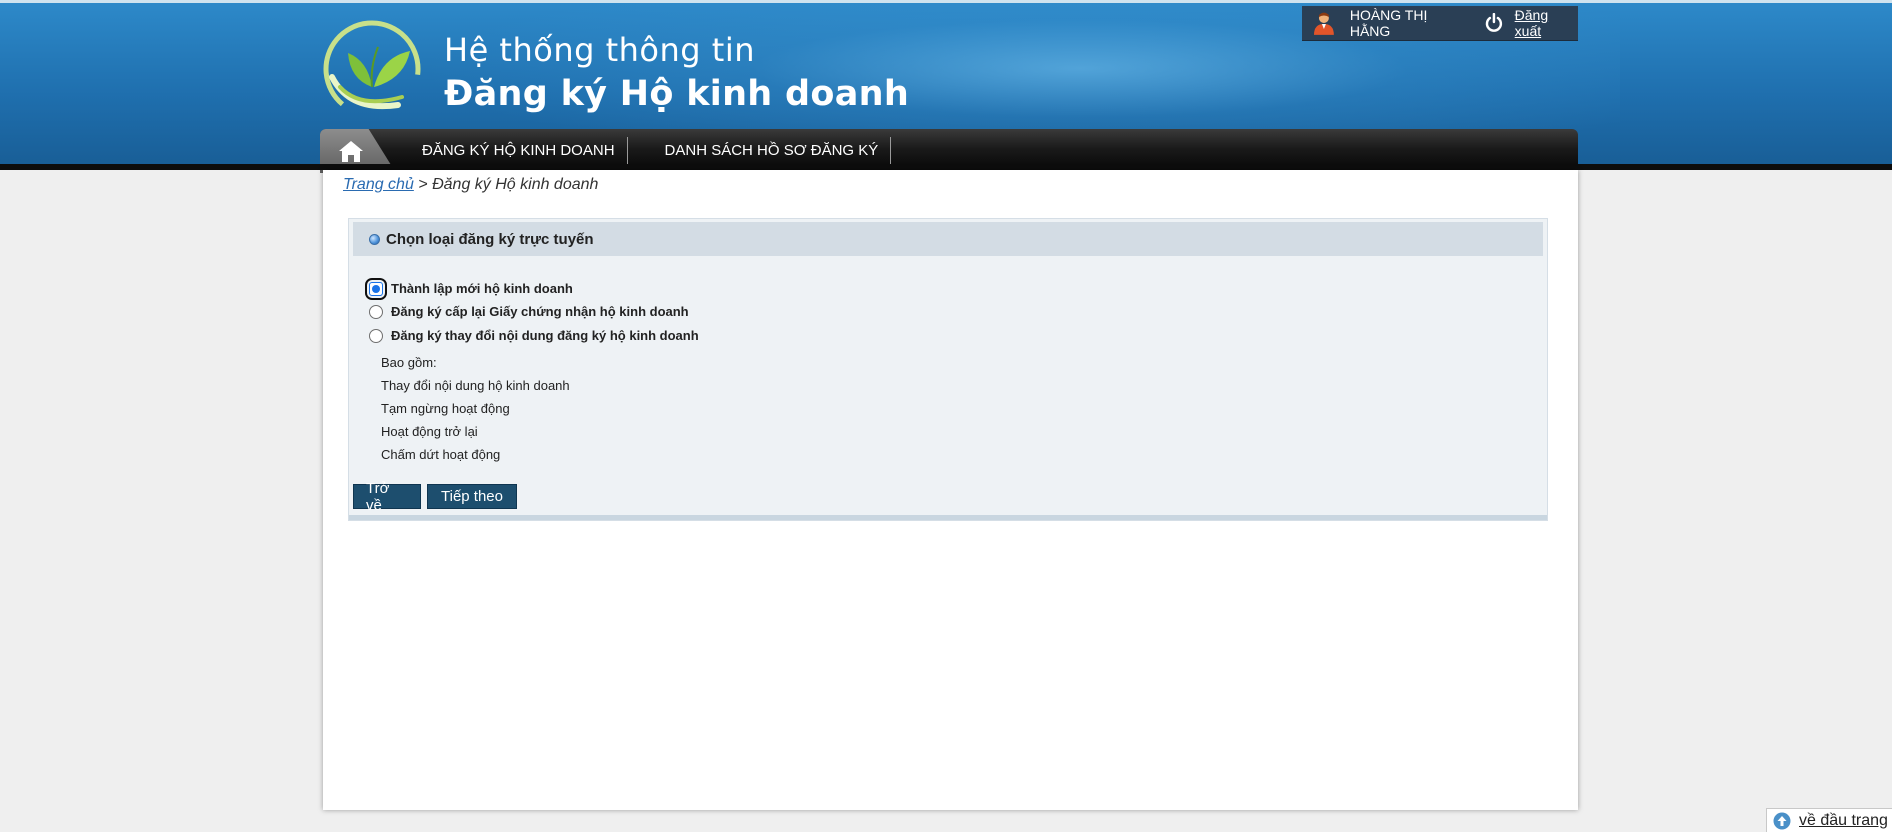 Image resolution: width=1892 pixels, height=832 pixels. I want to click on back-button: Trở về, so click(387, 497).